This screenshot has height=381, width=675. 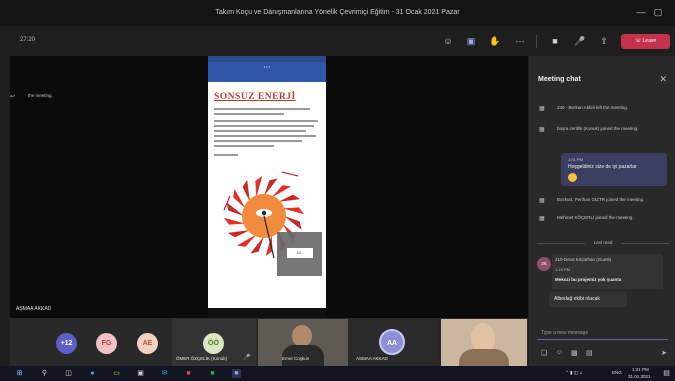 I want to click on participant-name: ASMAA AKKAD, so click(x=372, y=358).